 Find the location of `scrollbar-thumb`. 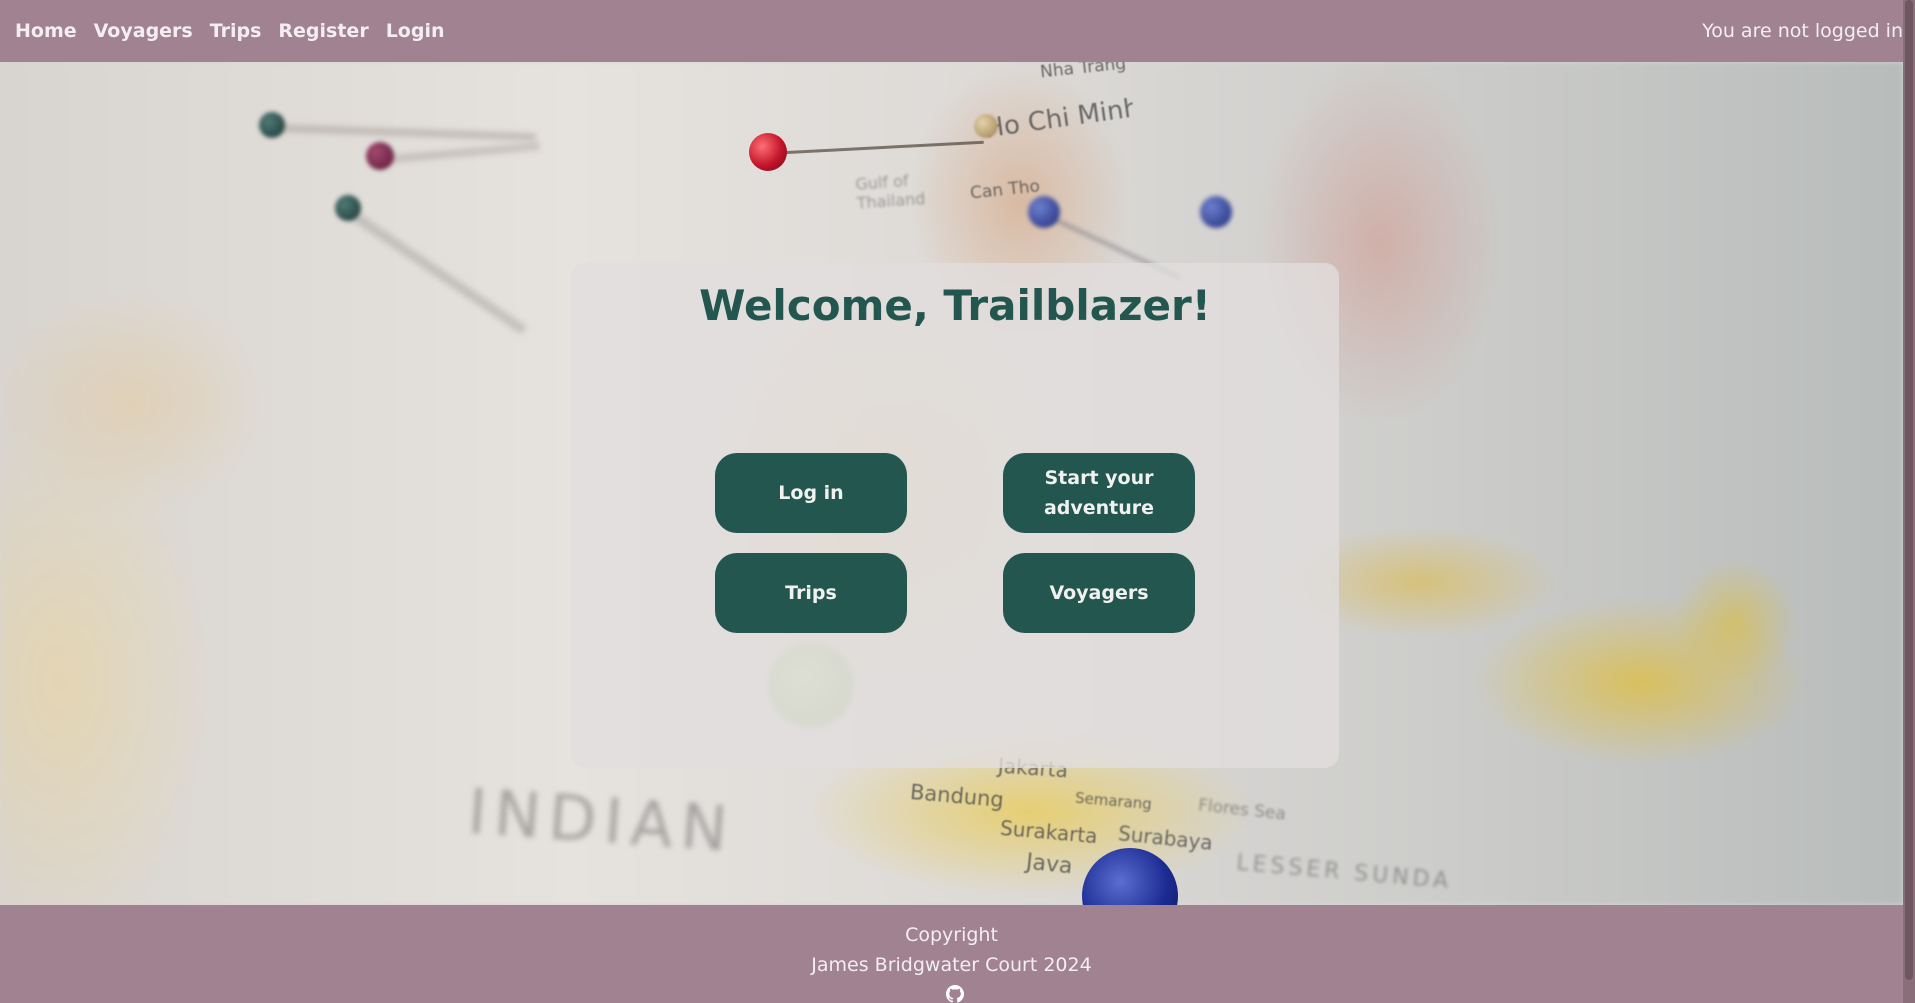

scrollbar-thumb is located at coordinates (1909, 490).